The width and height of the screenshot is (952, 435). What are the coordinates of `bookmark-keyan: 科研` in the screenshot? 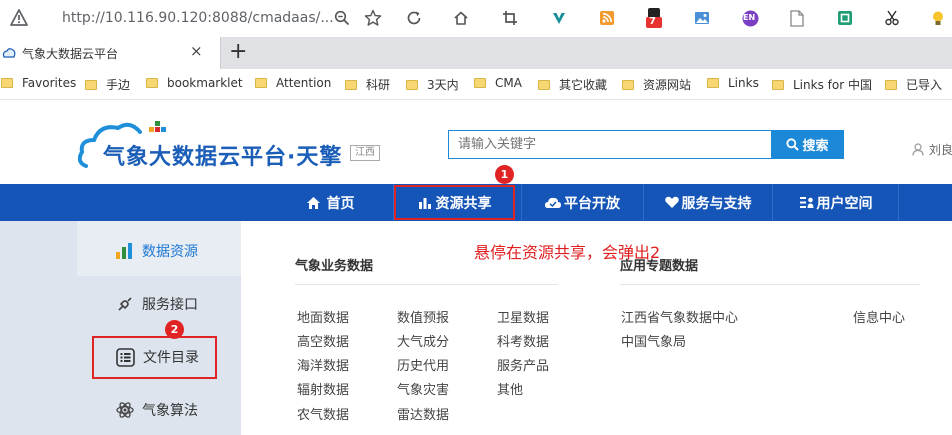 It's located at (367, 84).